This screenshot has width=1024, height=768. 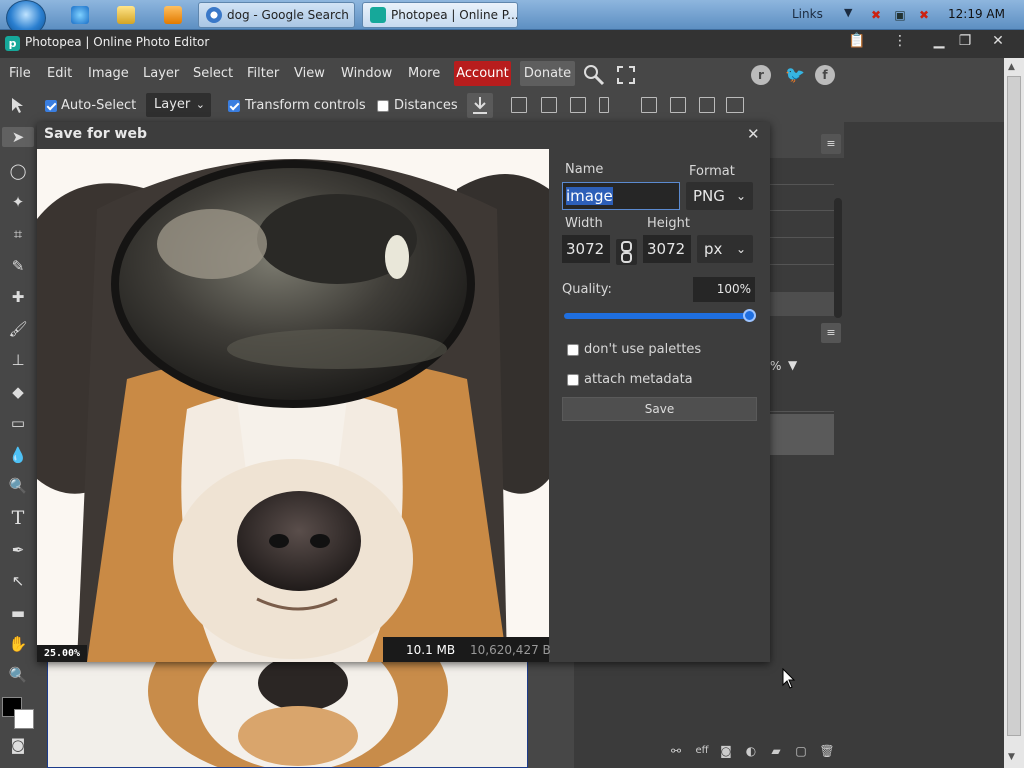 What do you see at coordinates (18, 137) in the screenshot?
I see `move-tool-button: ➤` at bounding box center [18, 137].